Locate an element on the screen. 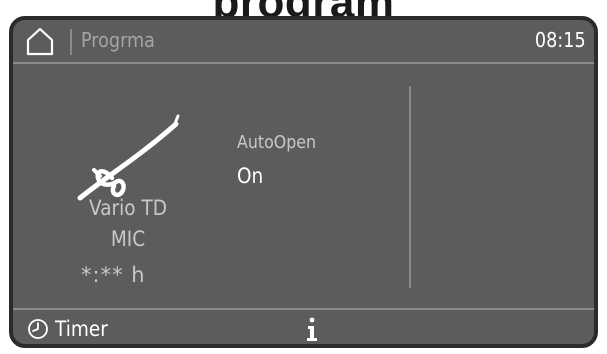  program-name-line2: MIC is located at coordinates (128, 239).